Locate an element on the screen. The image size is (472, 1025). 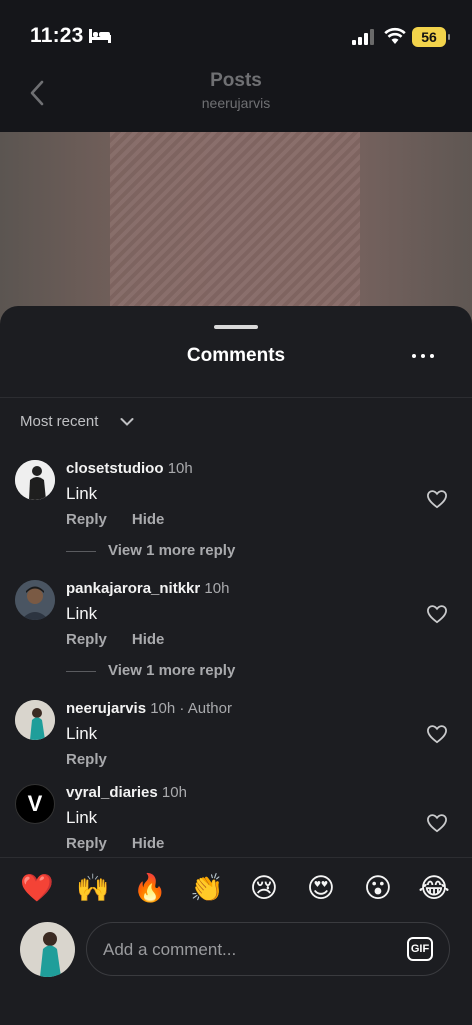
current-user-avatar is located at coordinates (47, 949).